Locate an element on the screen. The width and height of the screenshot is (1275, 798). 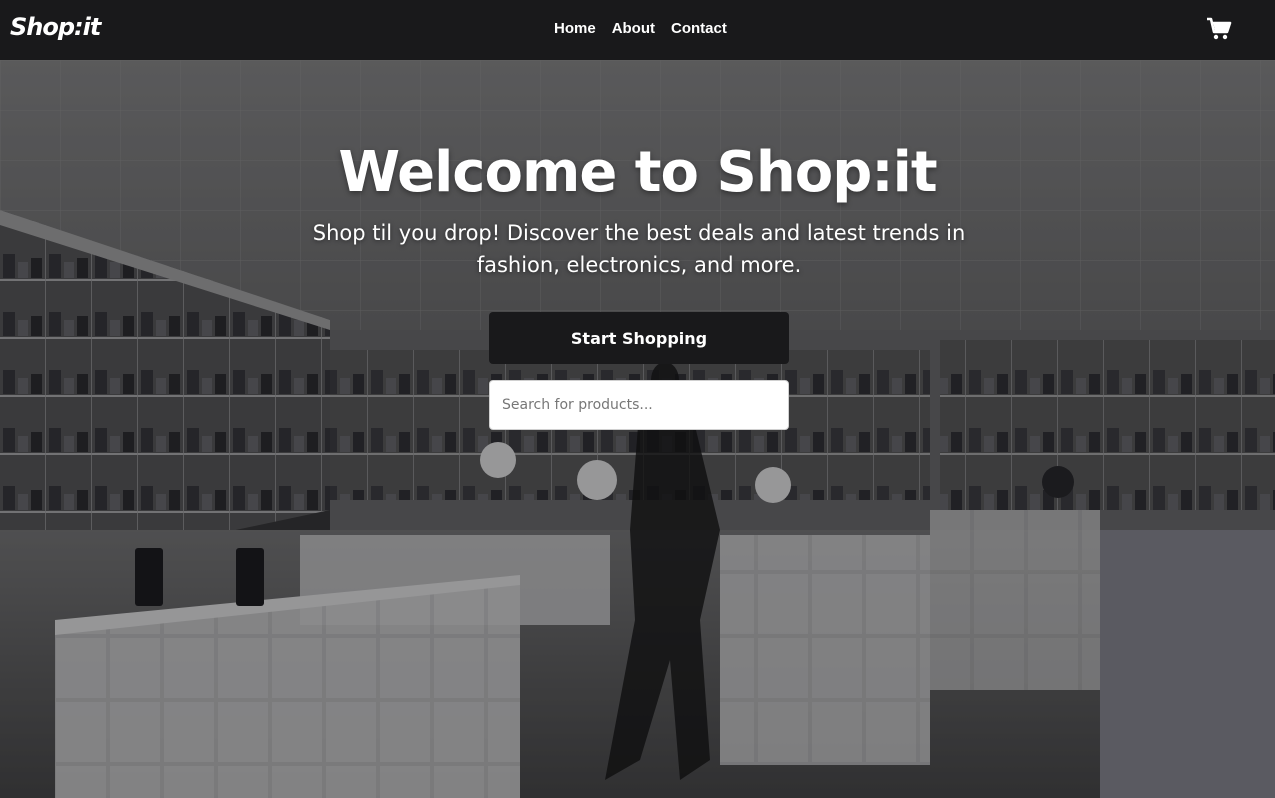
shopping-cart-icon is located at coordinates (1219, 29).